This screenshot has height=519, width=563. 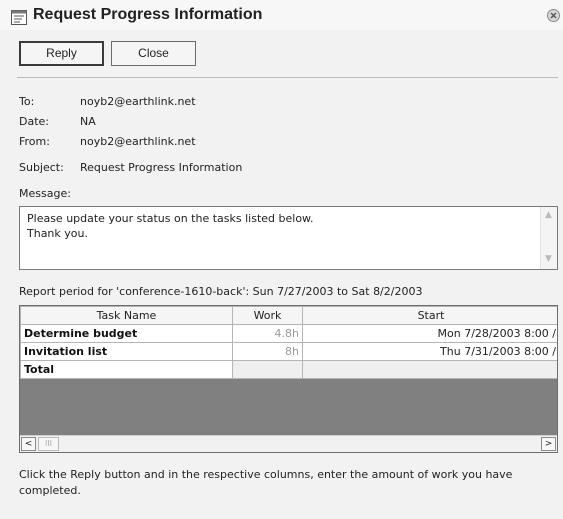 I want to click on scroll-left-icon: <, so click(x=28, y=444).